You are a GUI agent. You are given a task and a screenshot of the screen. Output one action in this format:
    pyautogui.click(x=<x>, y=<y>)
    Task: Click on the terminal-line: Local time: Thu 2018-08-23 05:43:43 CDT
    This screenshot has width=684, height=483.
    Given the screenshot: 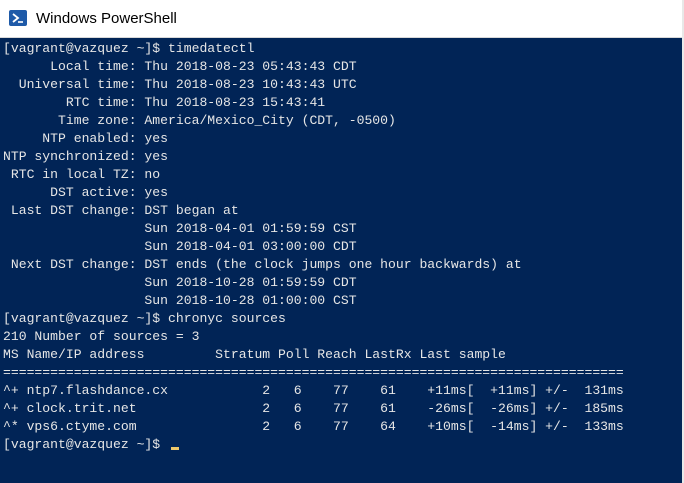 What is the action you would take?
    pyautogui.click(x=180, y=66)
    